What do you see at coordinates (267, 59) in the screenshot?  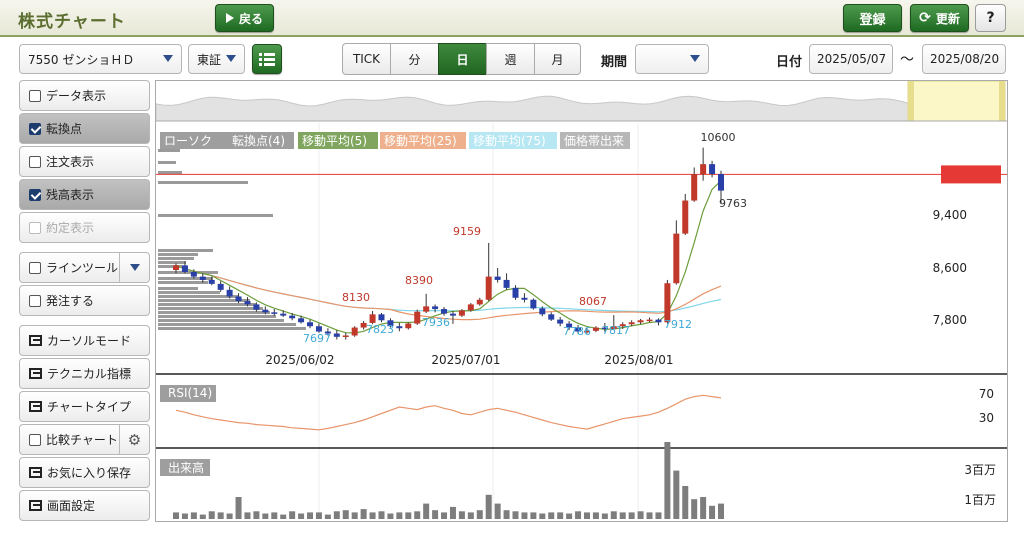 I see `list-view-button` at bounding box center [267, 59].